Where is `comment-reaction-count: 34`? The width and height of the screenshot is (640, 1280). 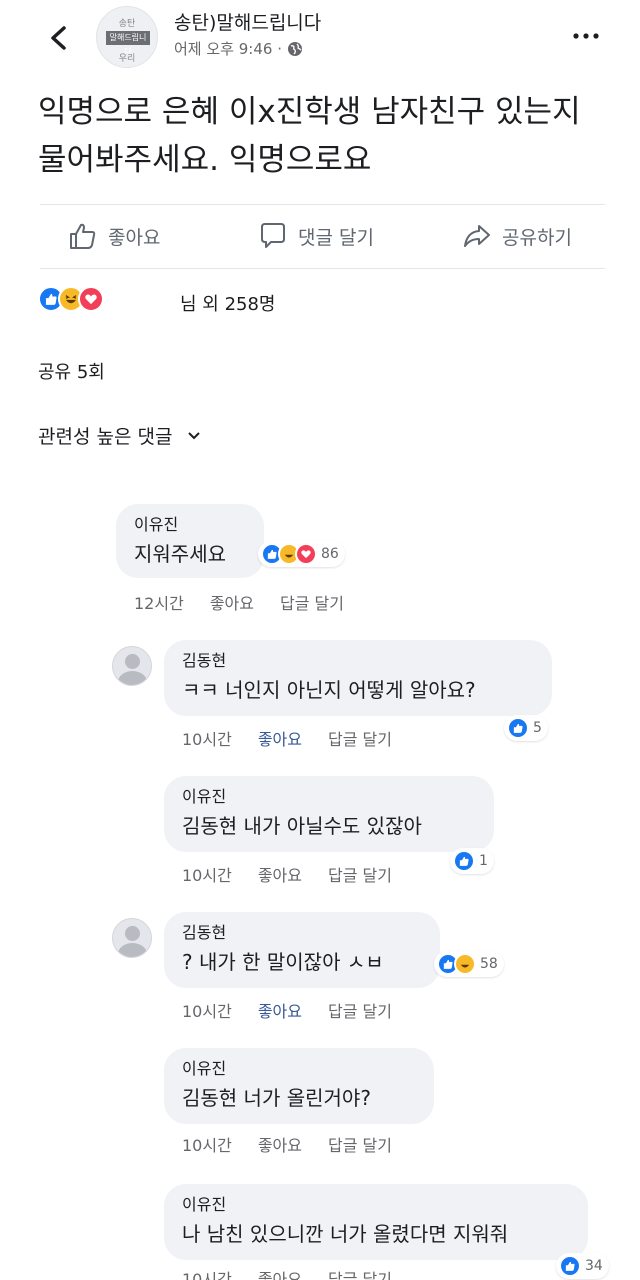 comment-reaction-count: 34 is located at coordinates (594, 1266).